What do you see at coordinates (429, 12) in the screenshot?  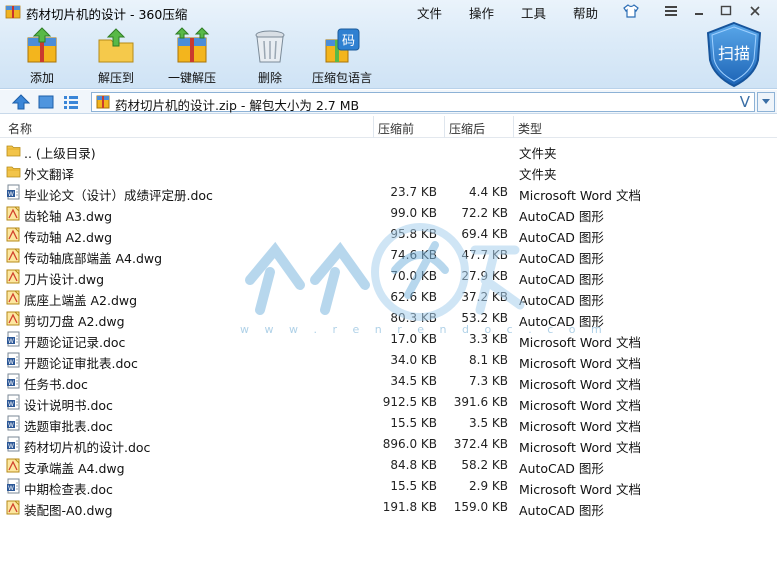 I see `menu-file: 文件` at bounding box center [429, 12].